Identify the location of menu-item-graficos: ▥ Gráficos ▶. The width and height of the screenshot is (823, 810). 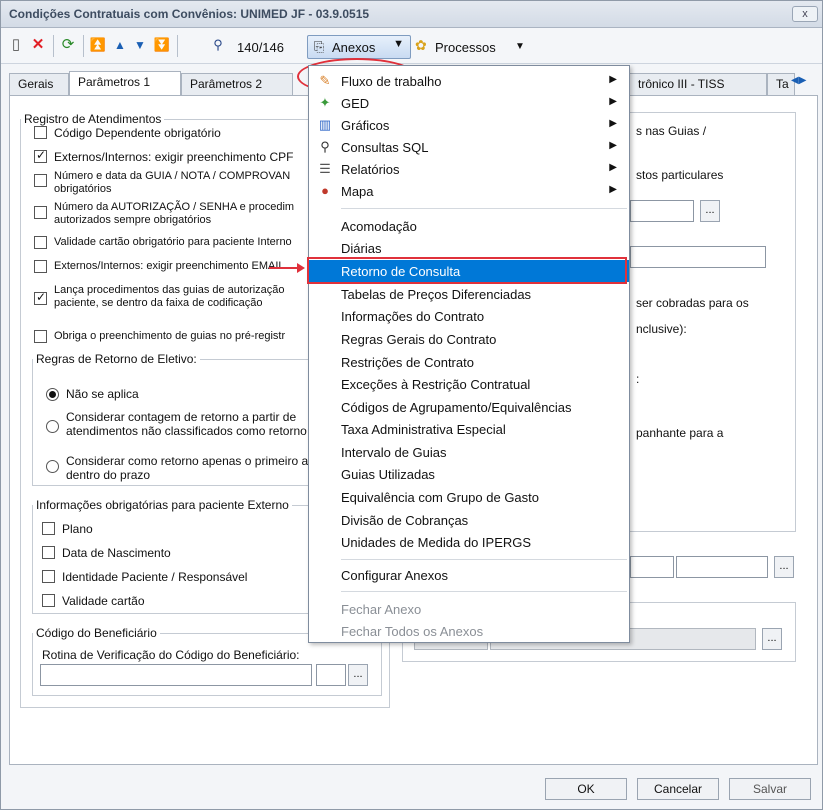
(469, 125).